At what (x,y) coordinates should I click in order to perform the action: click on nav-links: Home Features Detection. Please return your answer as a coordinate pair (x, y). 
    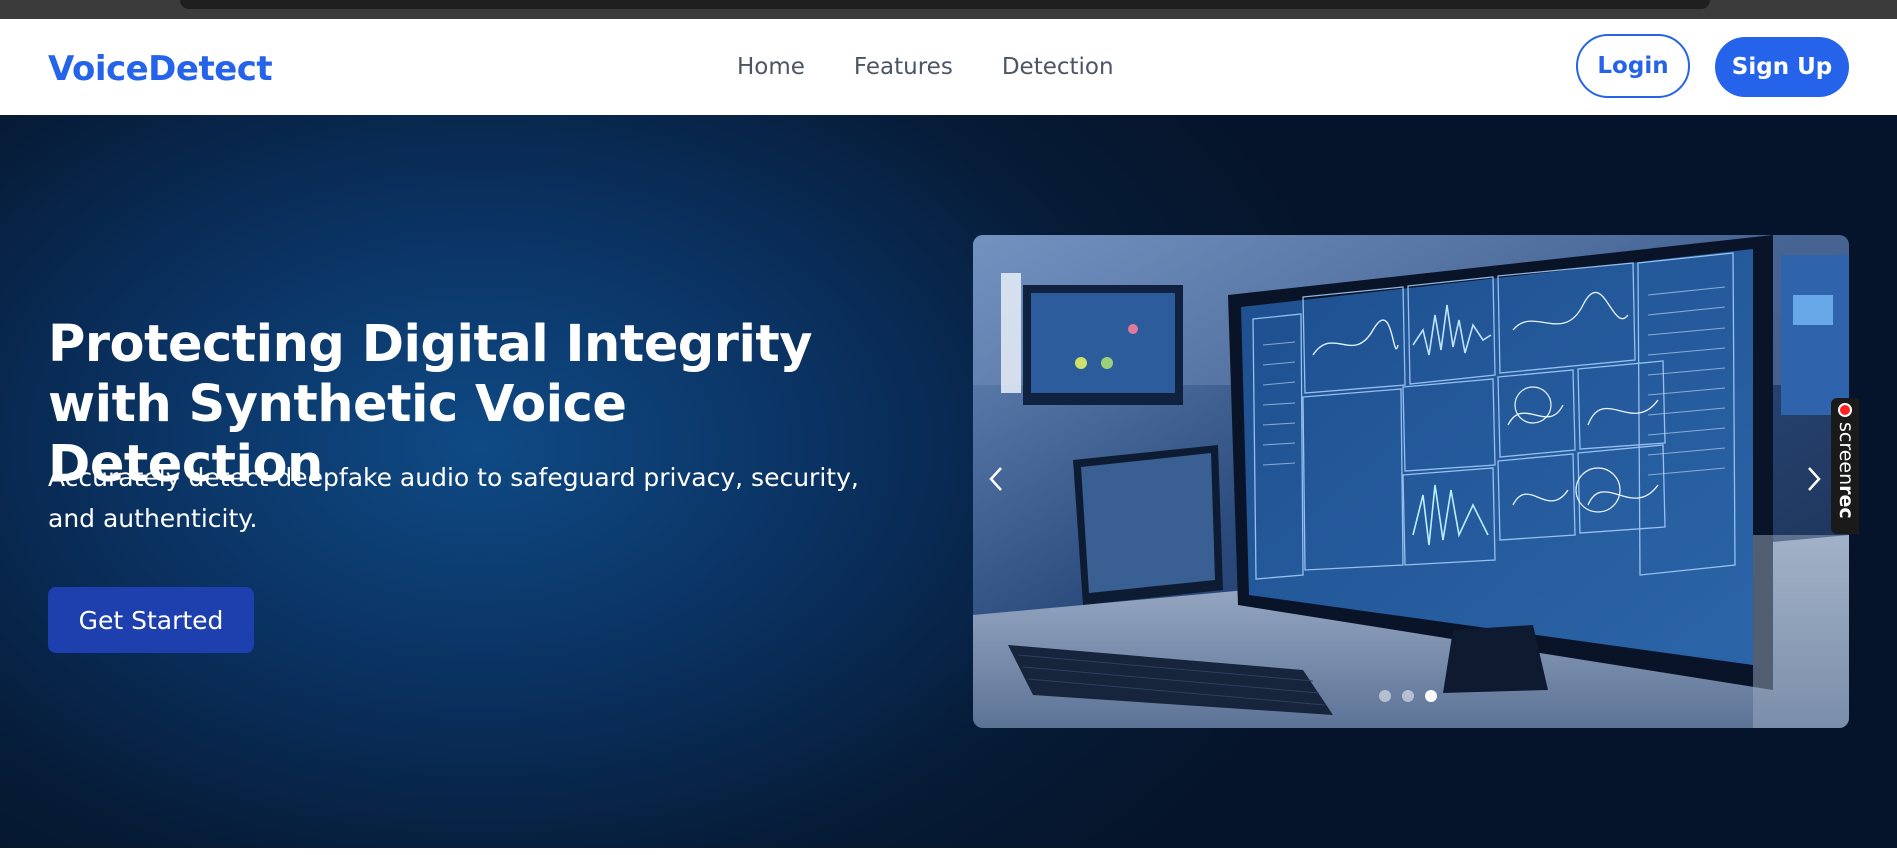
    Looking at the image, I should click on (950, 67).